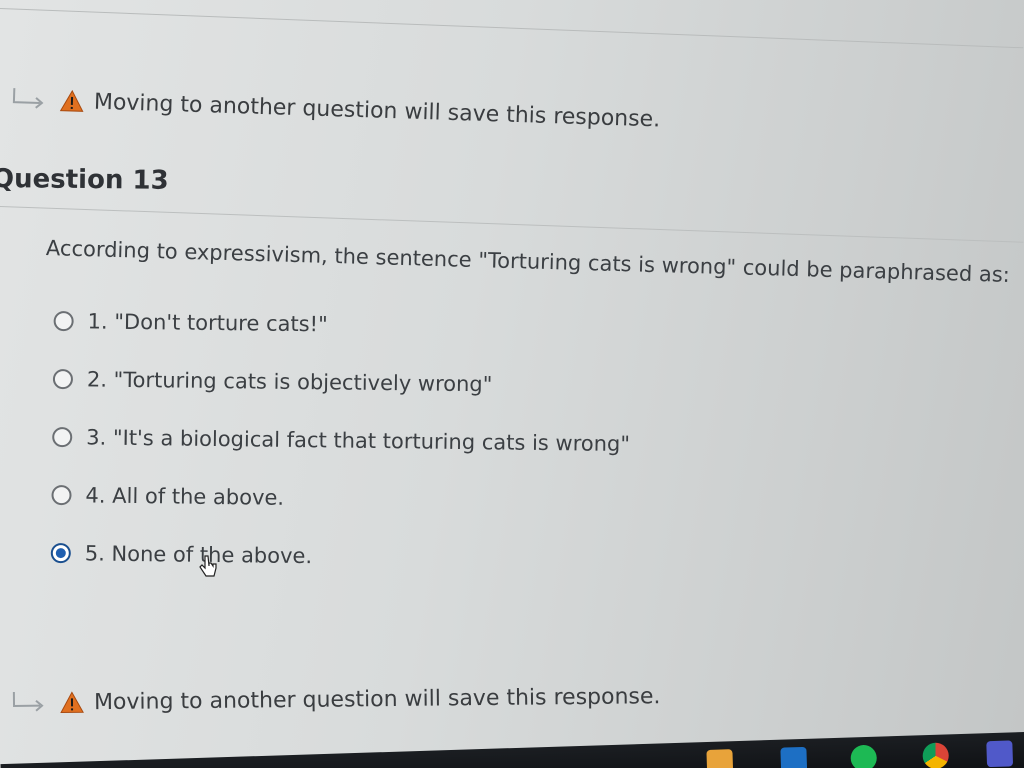  I want to click on answer-option-1: 1. "Don't torture cats!", so click(342, 324).